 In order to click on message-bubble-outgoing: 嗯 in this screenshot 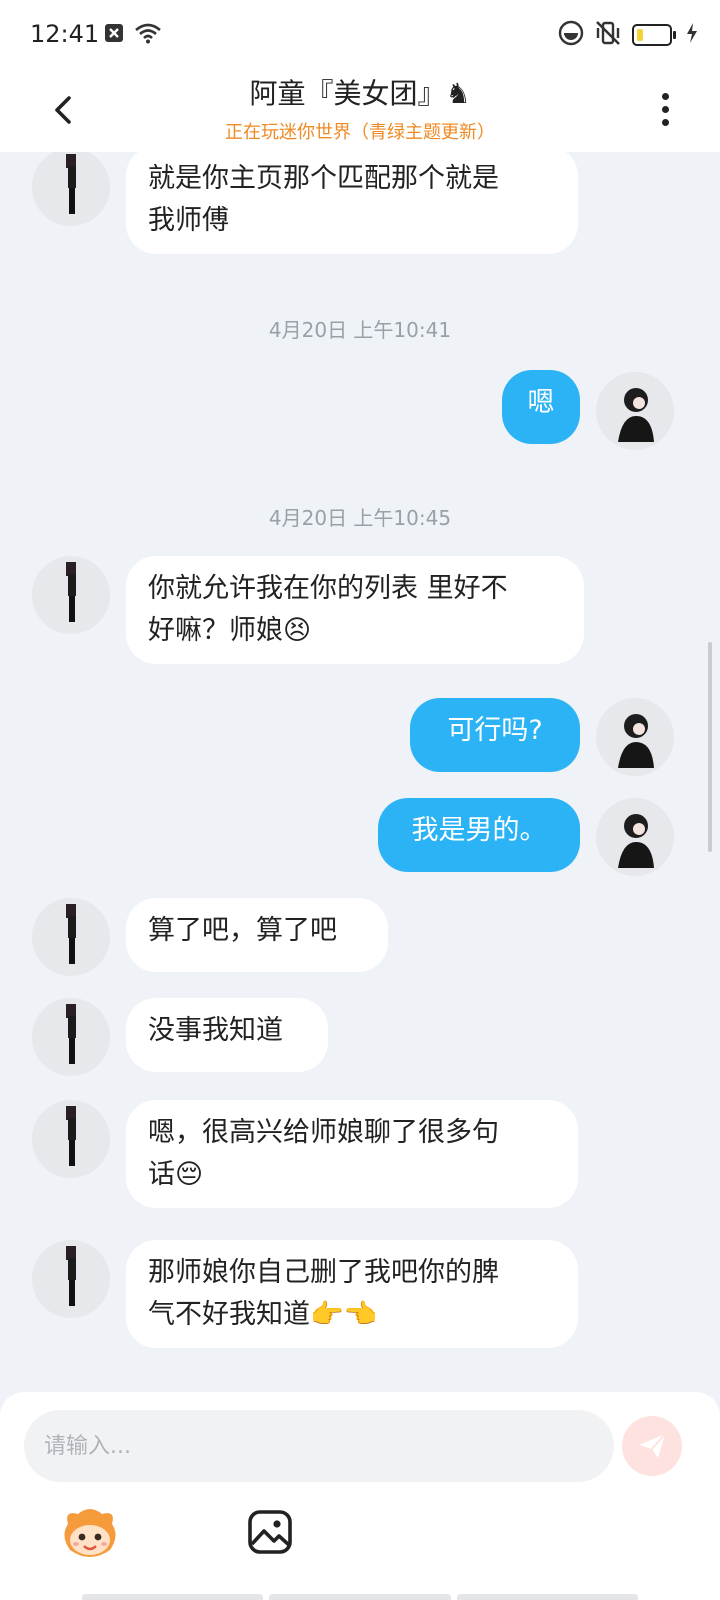, I will do `click(541, 407)`.